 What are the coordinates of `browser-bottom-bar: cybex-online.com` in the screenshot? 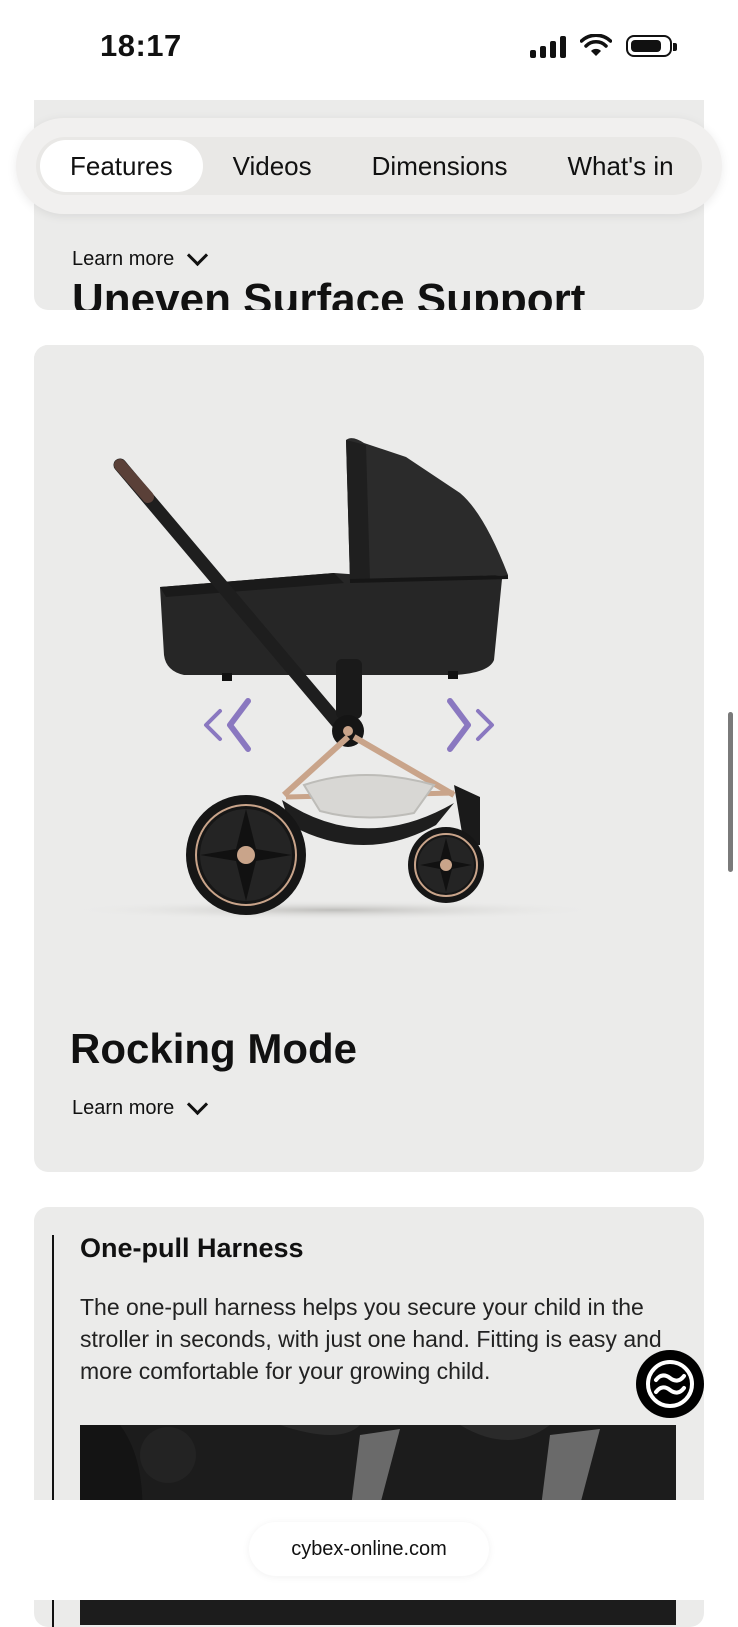 It's located at (369, 1550).